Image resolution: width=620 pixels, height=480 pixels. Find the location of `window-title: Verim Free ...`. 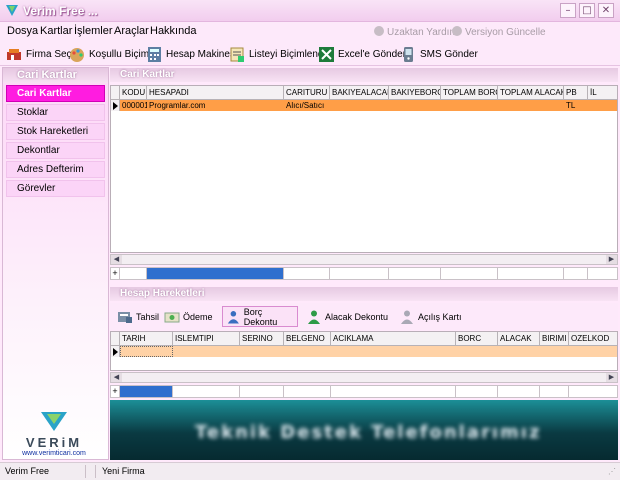

window-title: Verim Free ... is located at coordinates (60, 11).